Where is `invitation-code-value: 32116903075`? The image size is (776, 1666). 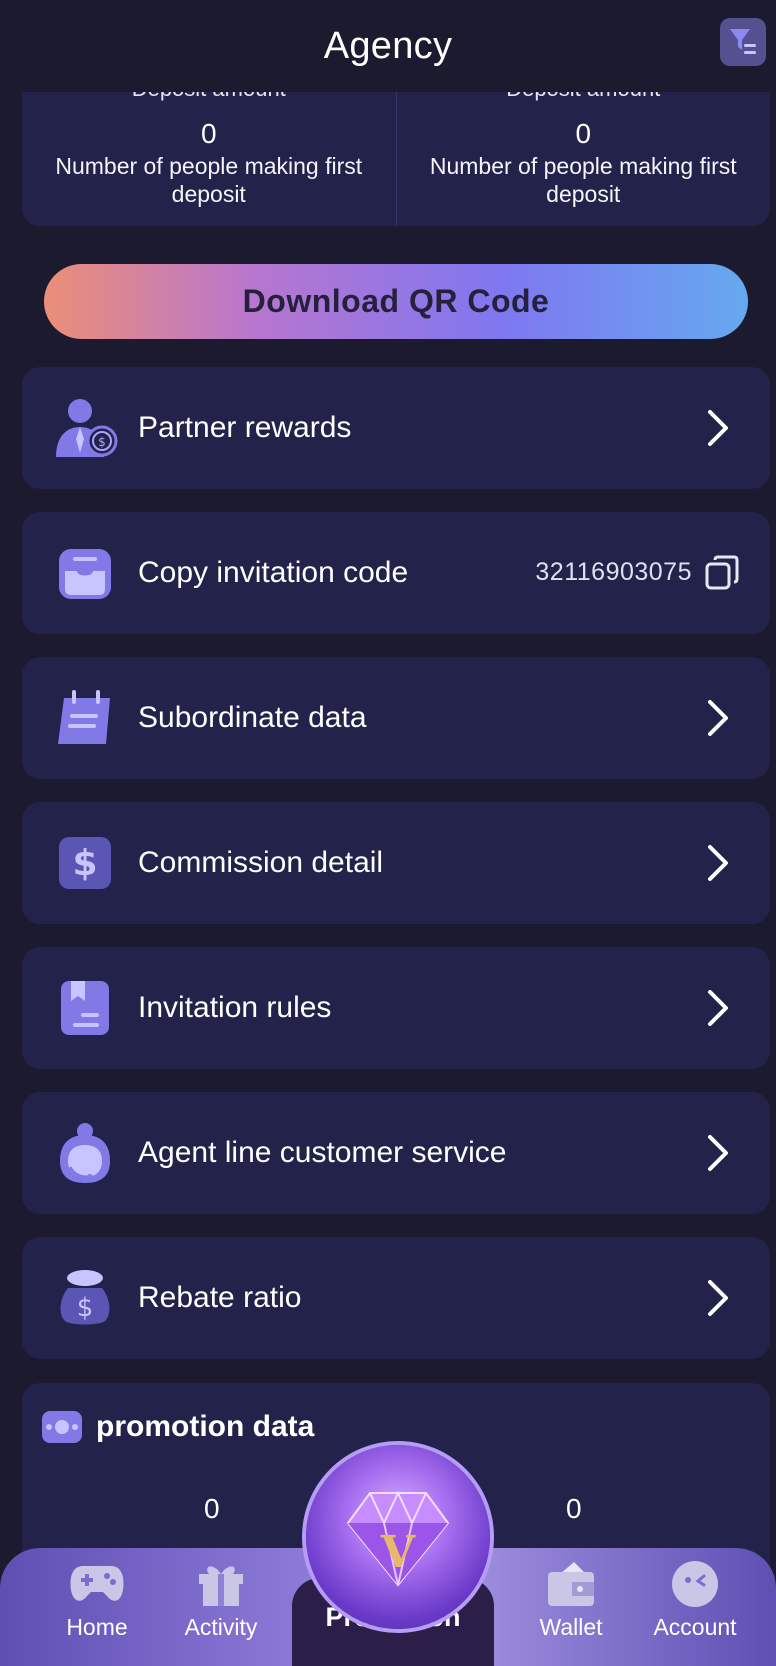
invitation-code-value: 32116903075 is located at coordinates (613, 572).